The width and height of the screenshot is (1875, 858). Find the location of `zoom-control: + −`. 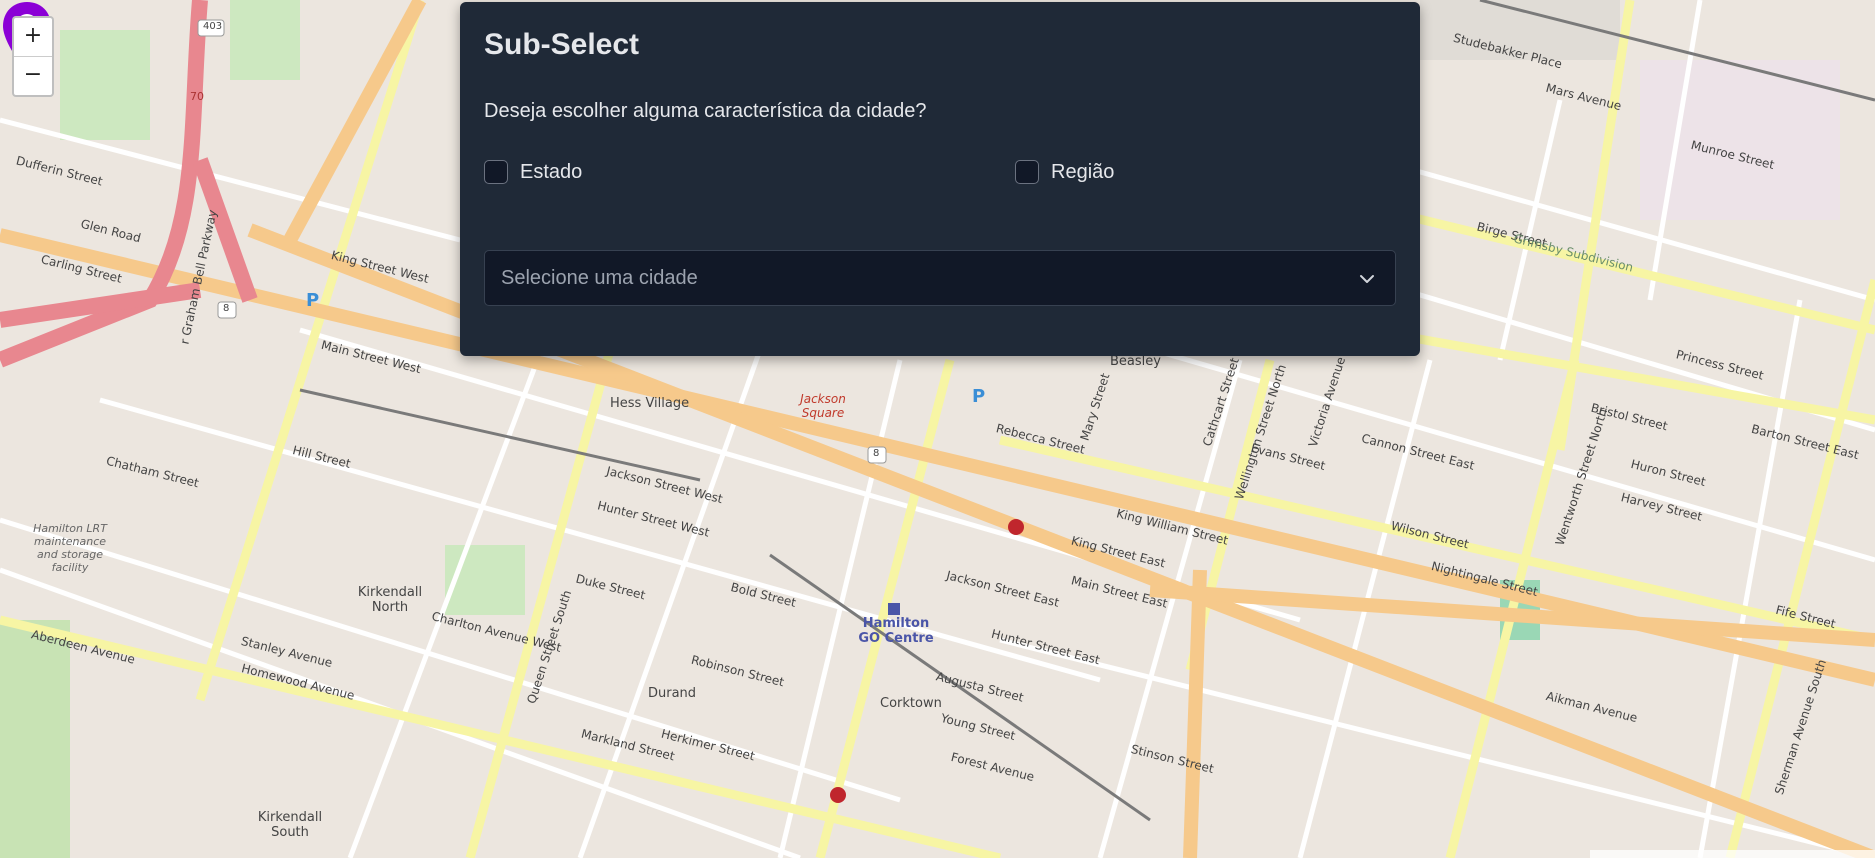

zoom-control: + − is located at coordinates (33, 56).